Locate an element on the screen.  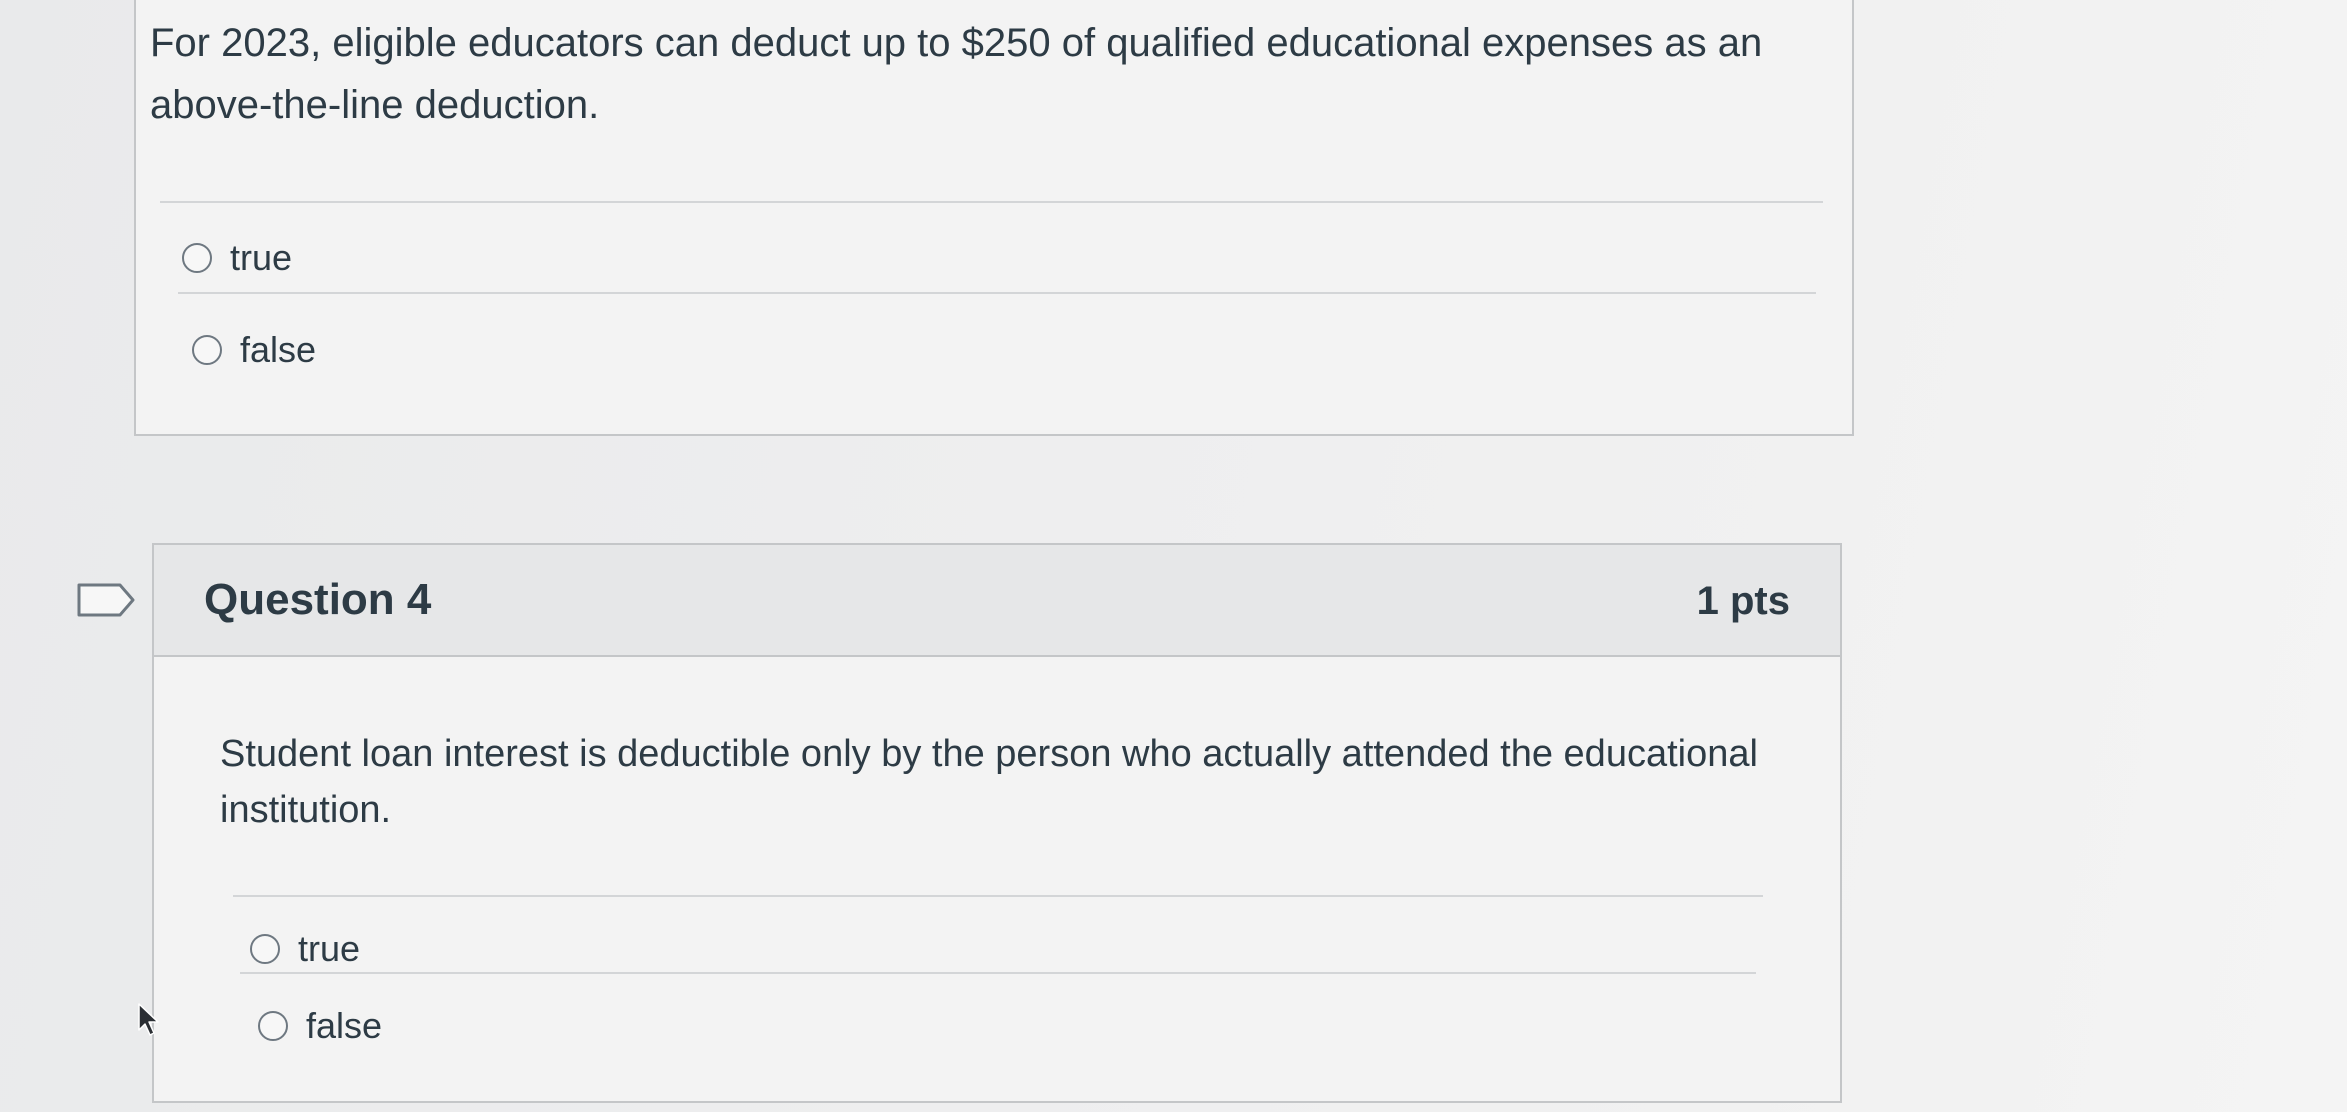
question-4-answer-false: false is located at coordinates (320, 1026).